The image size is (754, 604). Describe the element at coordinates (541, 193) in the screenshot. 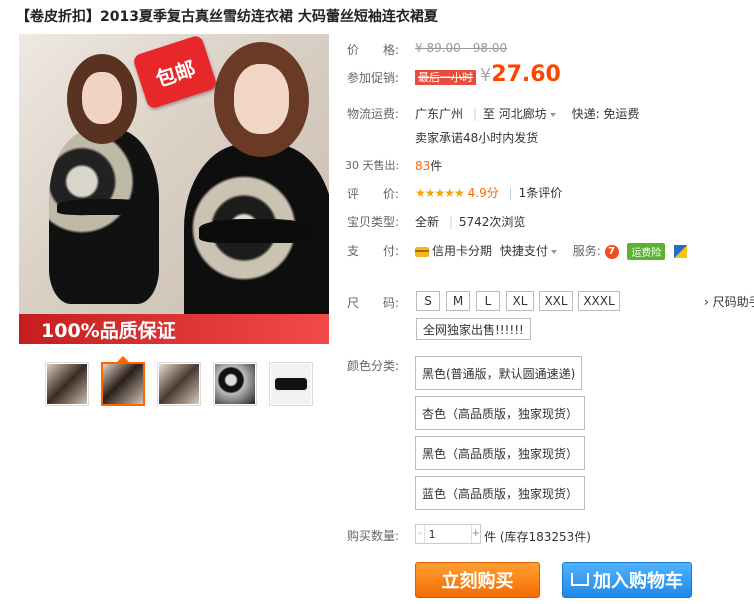

I see `reviews-link: 1条评价` at that location.